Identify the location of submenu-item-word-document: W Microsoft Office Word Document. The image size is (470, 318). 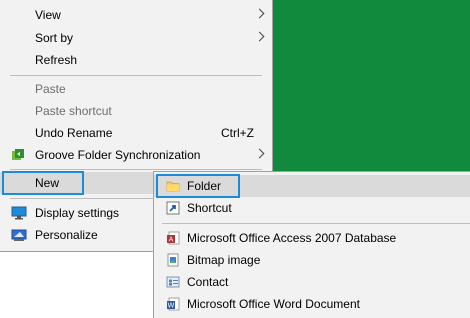
(312, 304).